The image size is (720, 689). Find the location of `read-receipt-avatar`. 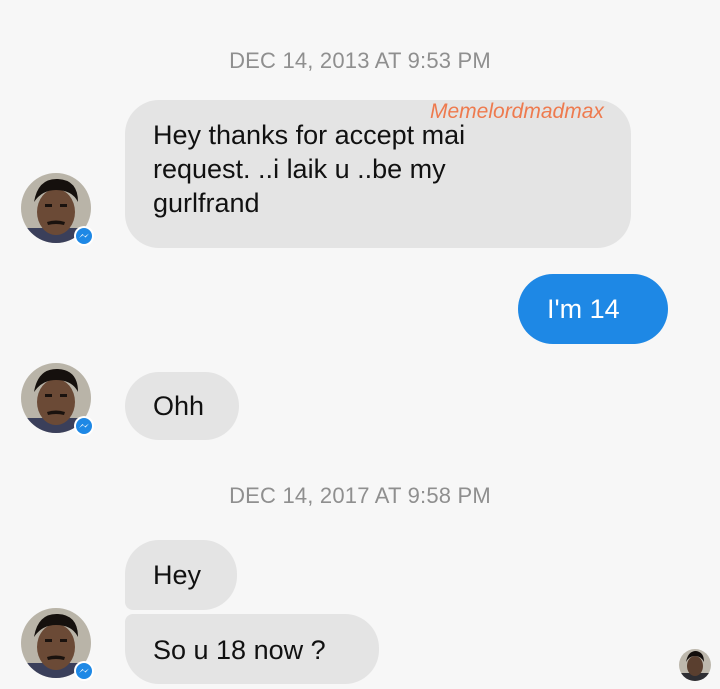

read-receipt-avatar is located at coordinates (695, 665).